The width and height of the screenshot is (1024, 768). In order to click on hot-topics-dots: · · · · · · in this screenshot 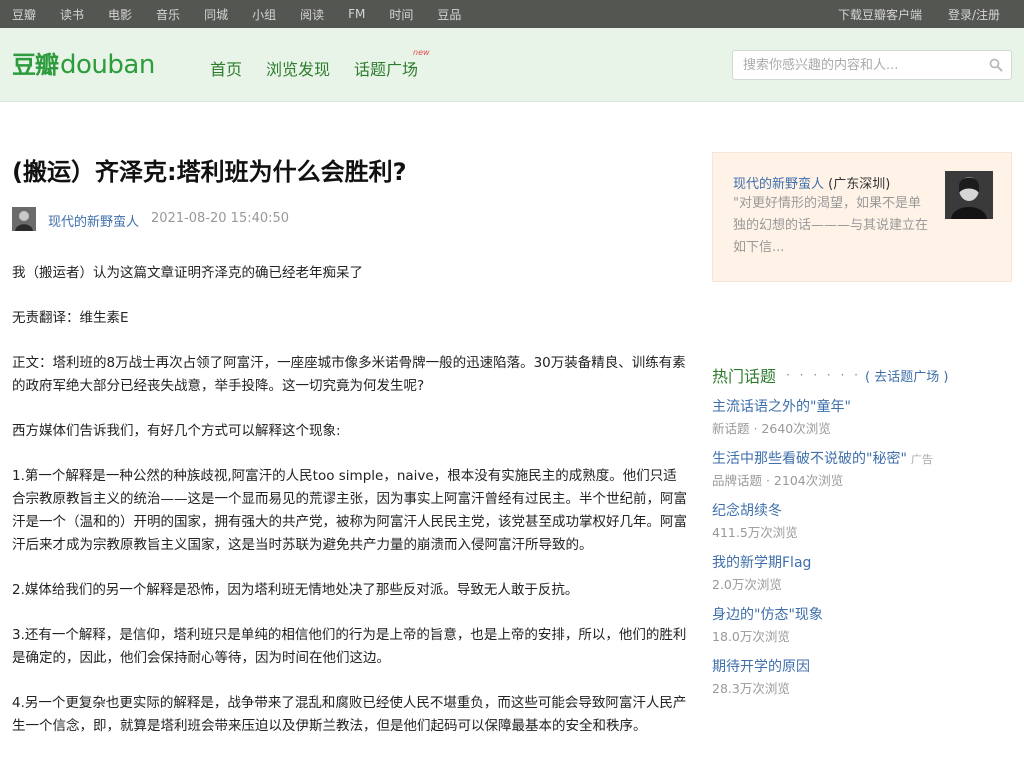, I will do `click(823, 375)`.